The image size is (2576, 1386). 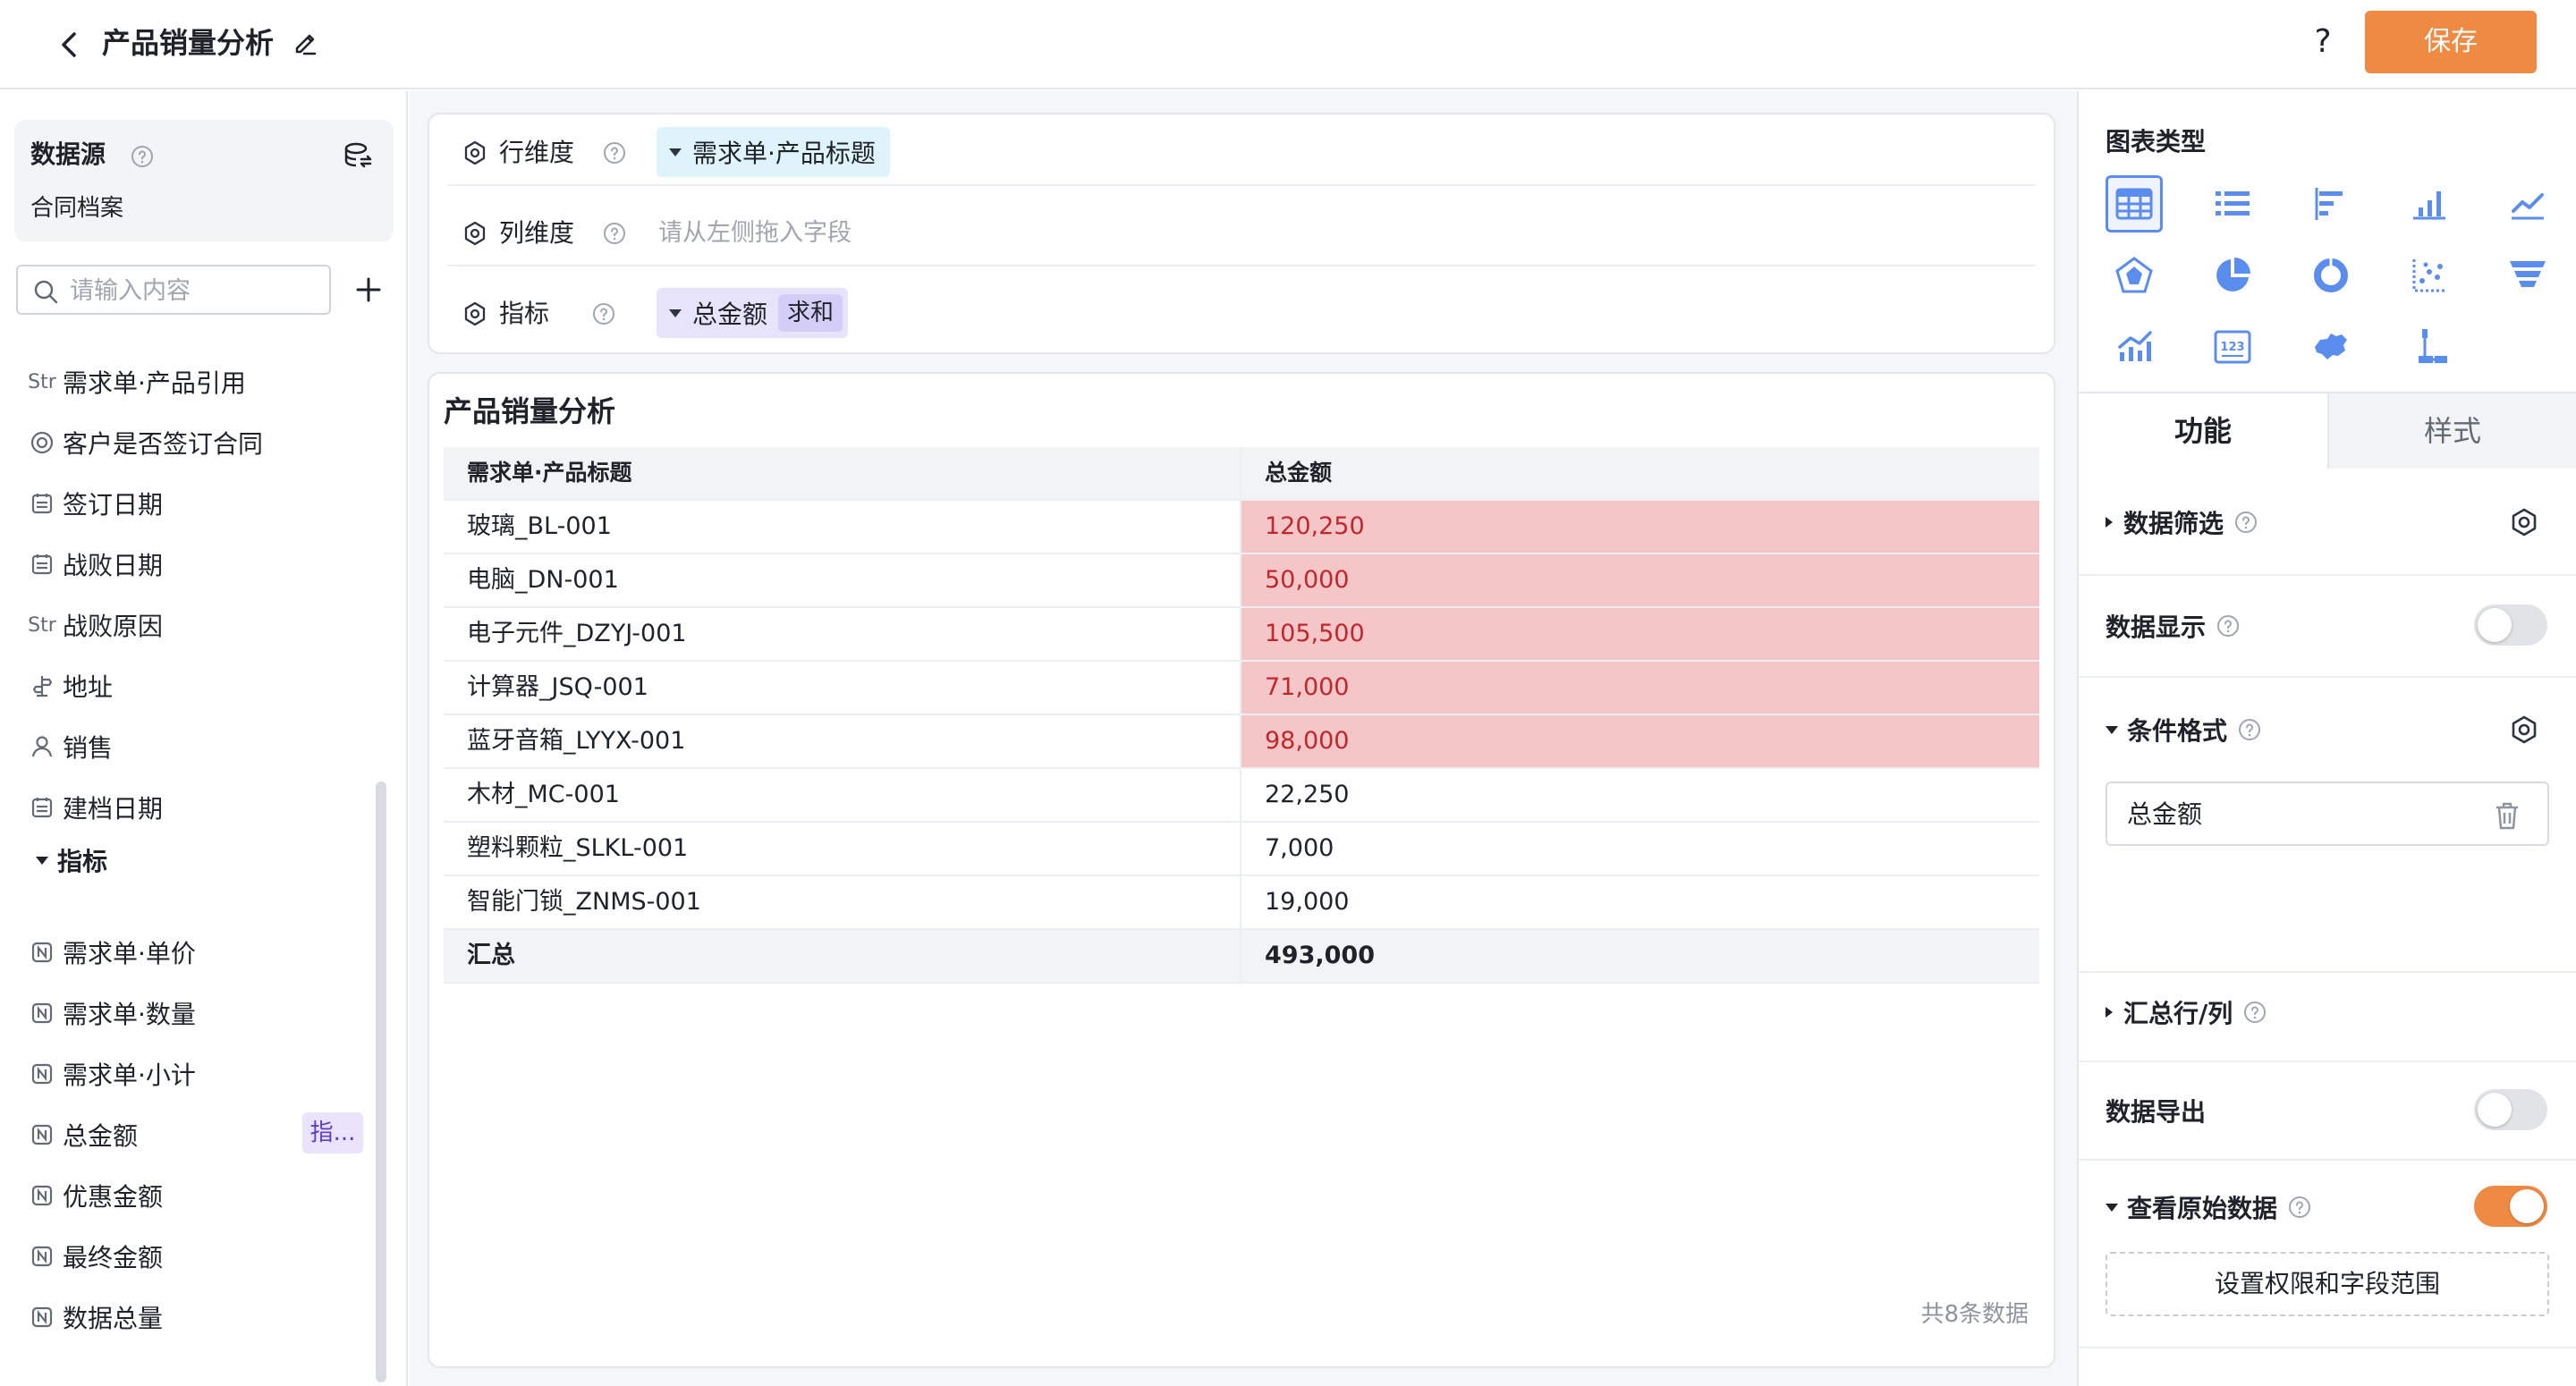 I want to click on save-button: 保存, so click(x=2451, y=42).